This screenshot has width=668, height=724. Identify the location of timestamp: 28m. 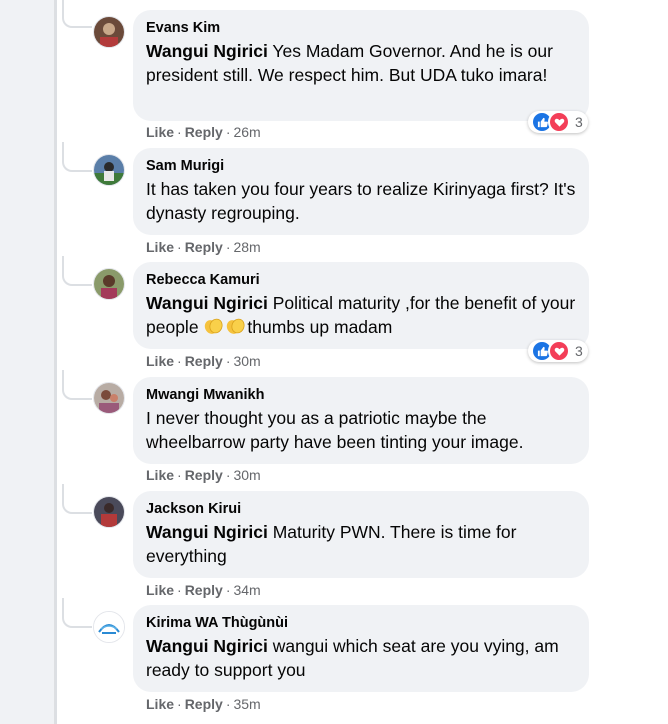
(246, 247).